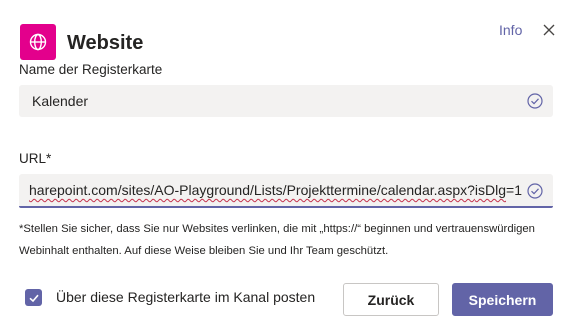 The height and width of the screenshot is (334, 572). What do you see at coordinates (549, 30) in the screenshot?
I see `close-icon` at bounding box center [549, 30].